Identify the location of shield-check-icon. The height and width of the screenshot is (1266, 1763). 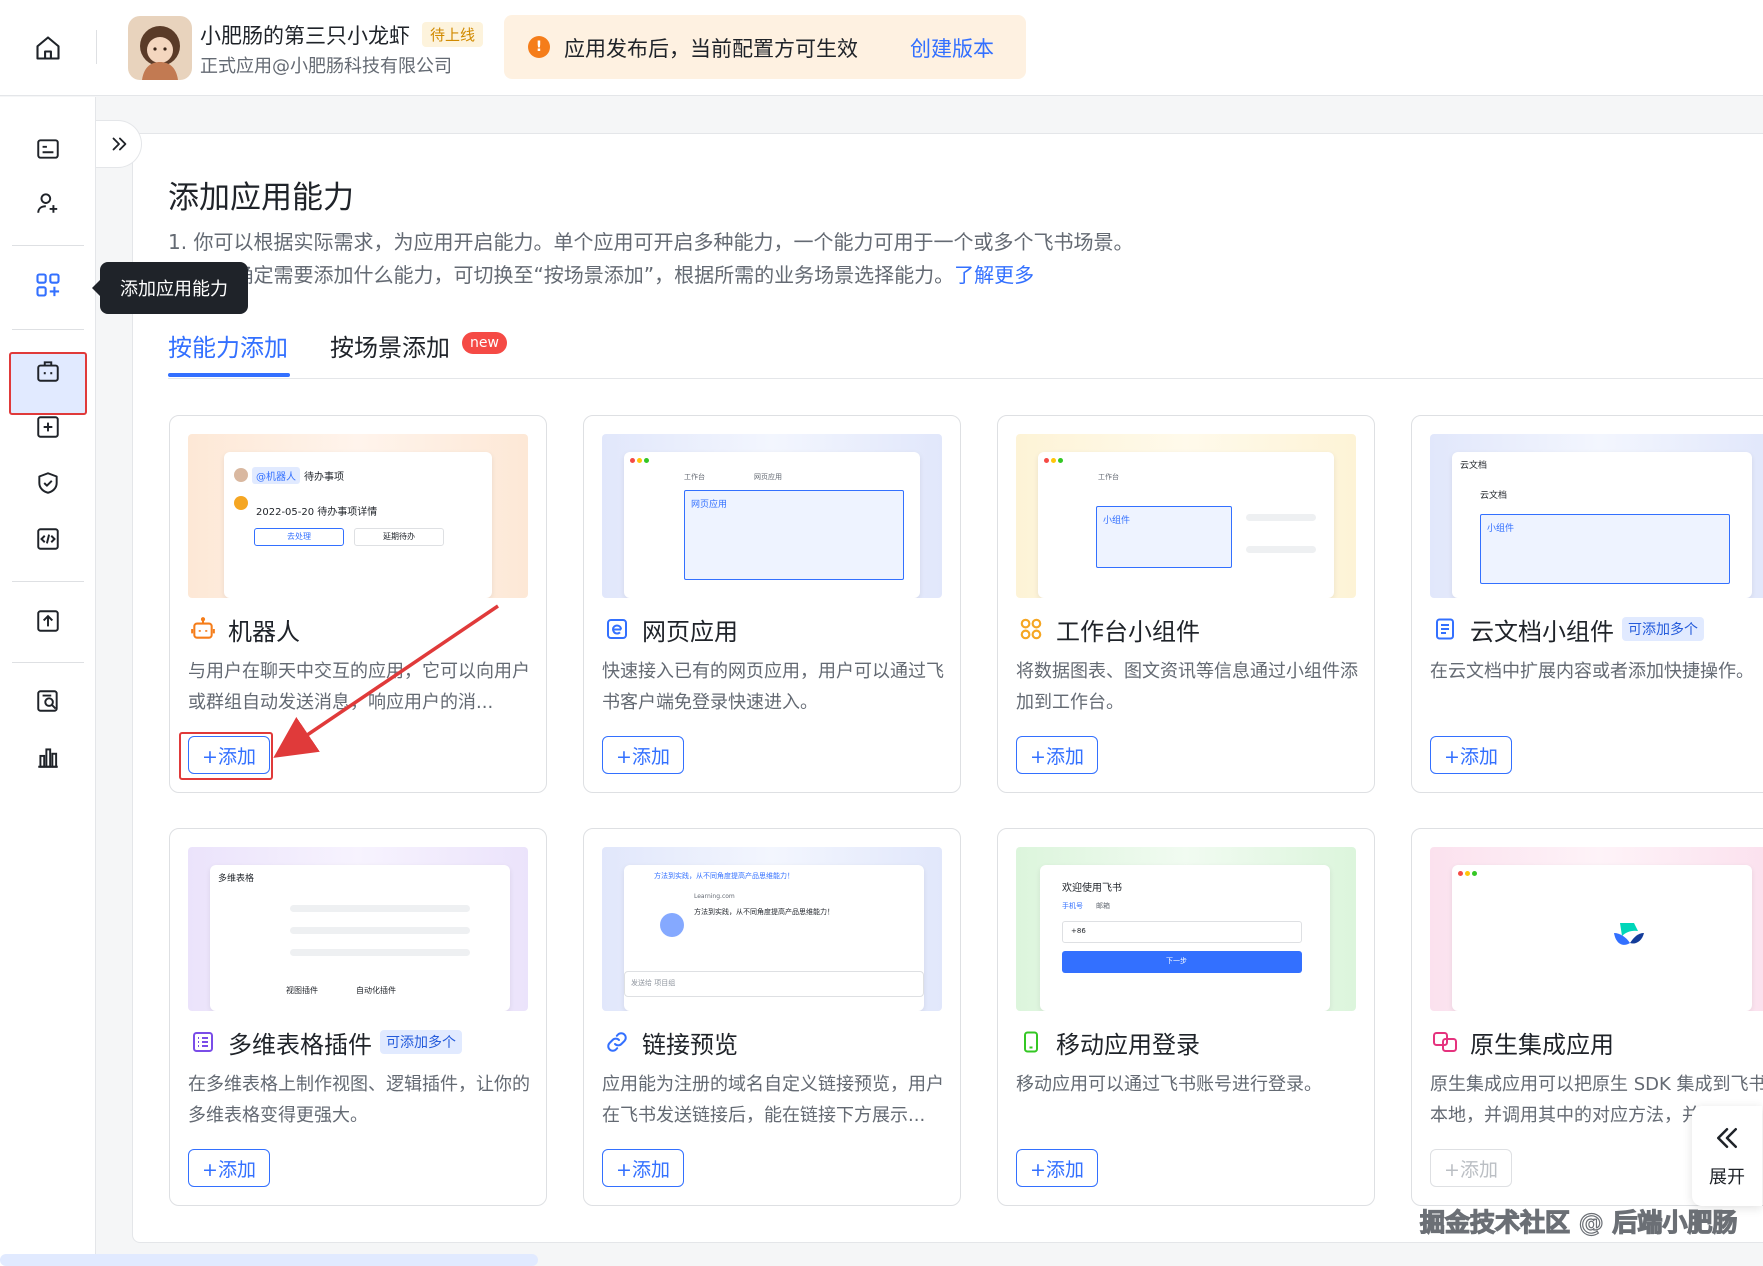
(48, 483).